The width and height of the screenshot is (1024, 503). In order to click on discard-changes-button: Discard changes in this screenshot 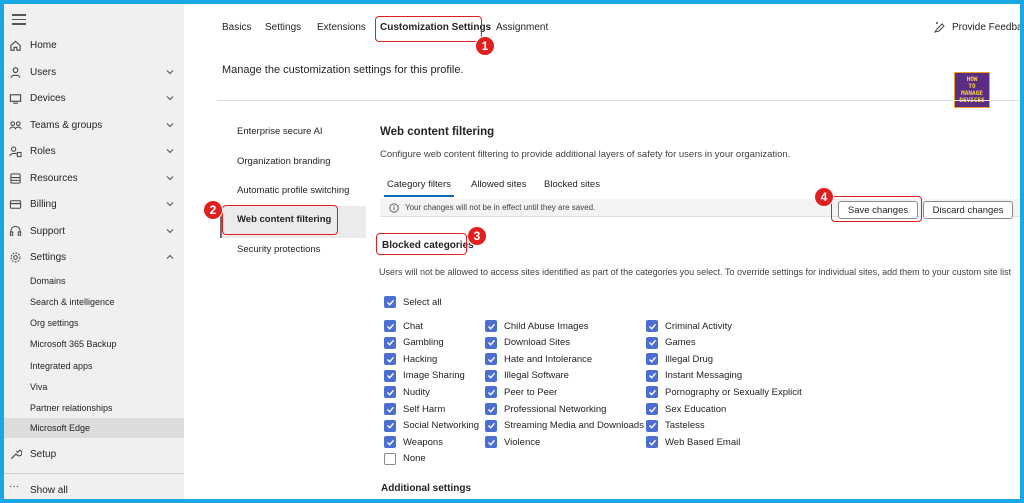, I will do `click(968, 210)`.